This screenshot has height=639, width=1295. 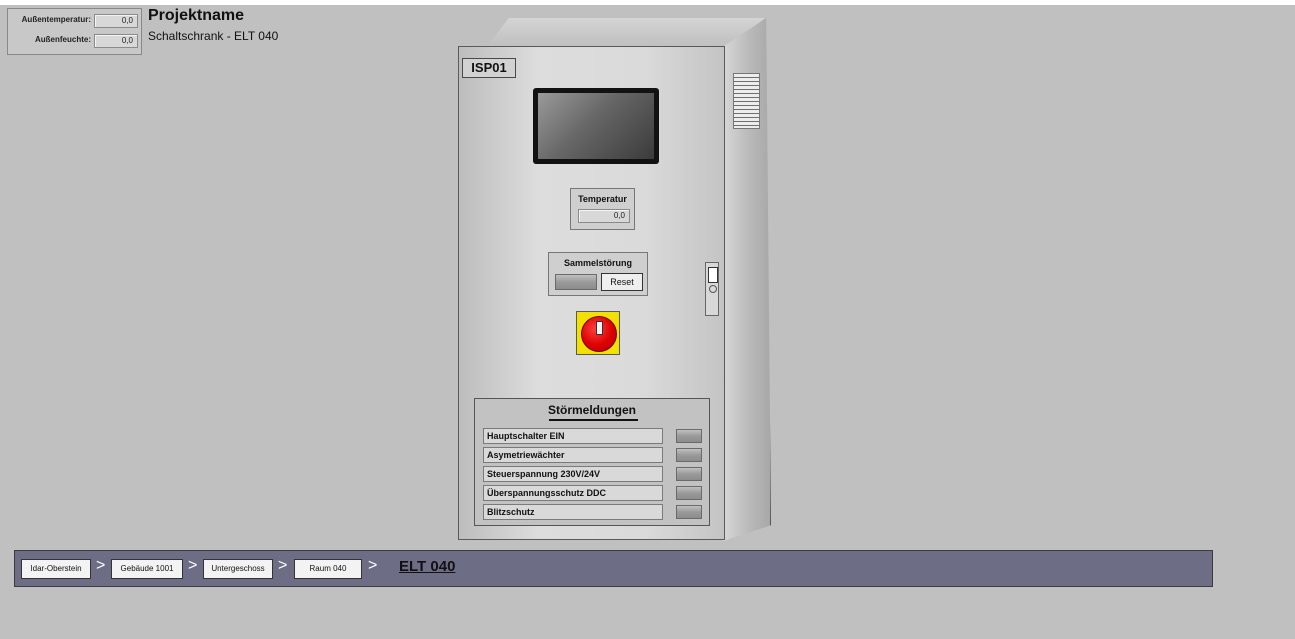 I want to click on main-switch-icon, so click(x=598, y=333).